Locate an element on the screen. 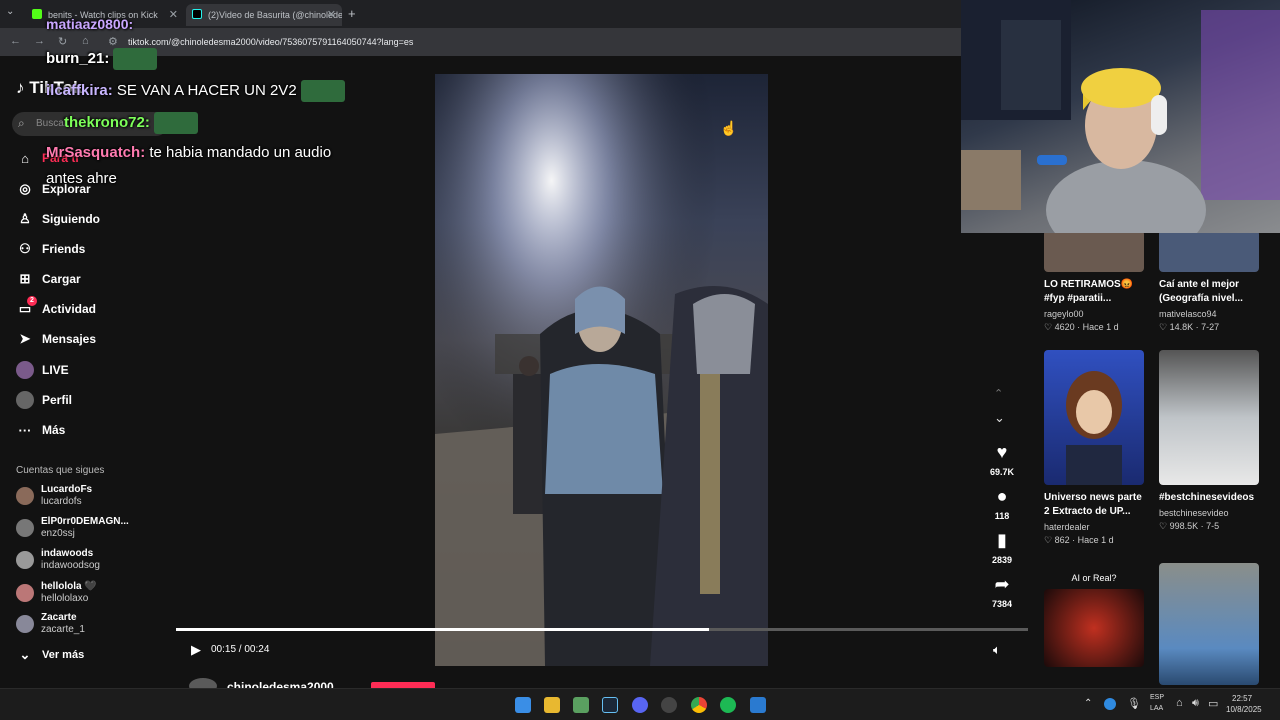 This screenshot has width=1280, height=720. nav-item-actividad: ▭ Actividad 2 is located at coordinates (56, 308).